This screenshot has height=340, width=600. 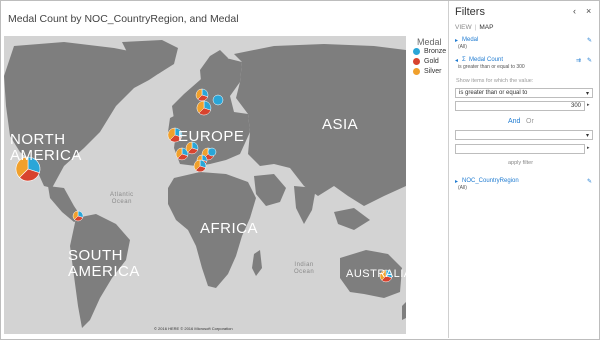 I want to click on or-radio: Or, so click(x=530, y=121).